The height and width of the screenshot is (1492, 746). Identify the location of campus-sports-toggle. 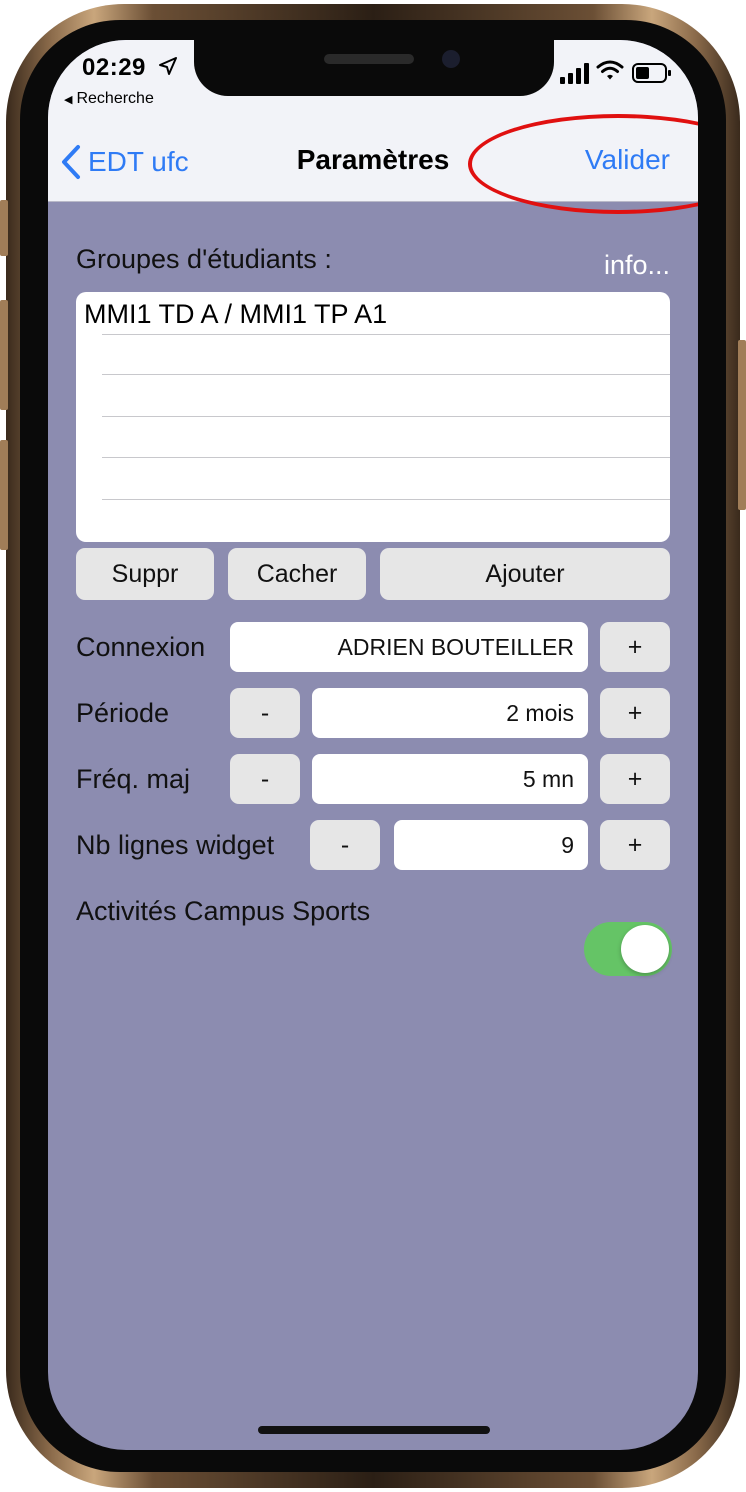
(628, 949).